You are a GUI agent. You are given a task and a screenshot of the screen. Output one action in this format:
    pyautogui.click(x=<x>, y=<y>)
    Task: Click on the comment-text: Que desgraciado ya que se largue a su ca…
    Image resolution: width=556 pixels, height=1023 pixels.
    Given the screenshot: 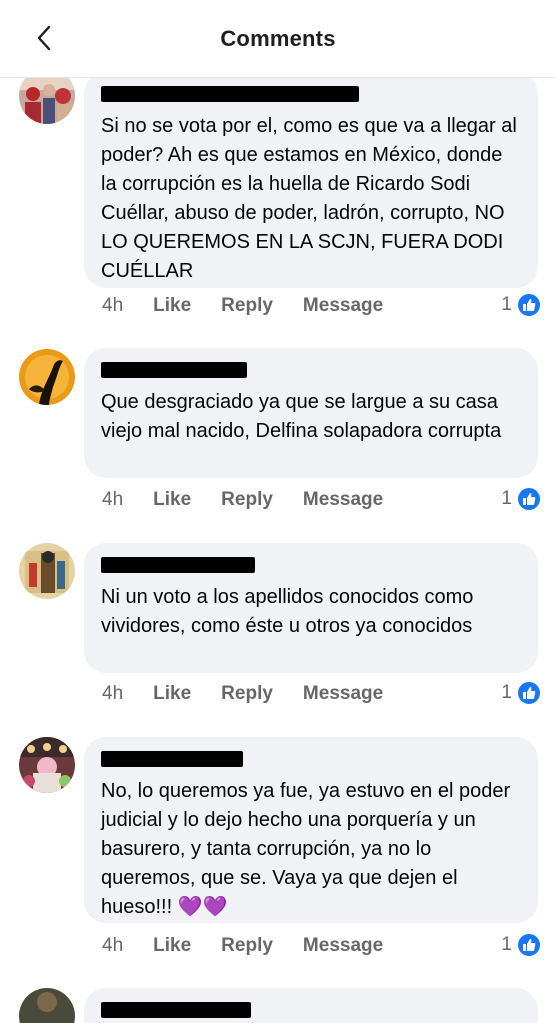 What is the action you would take?
    pyautogui.click(x=301, y=416)
    